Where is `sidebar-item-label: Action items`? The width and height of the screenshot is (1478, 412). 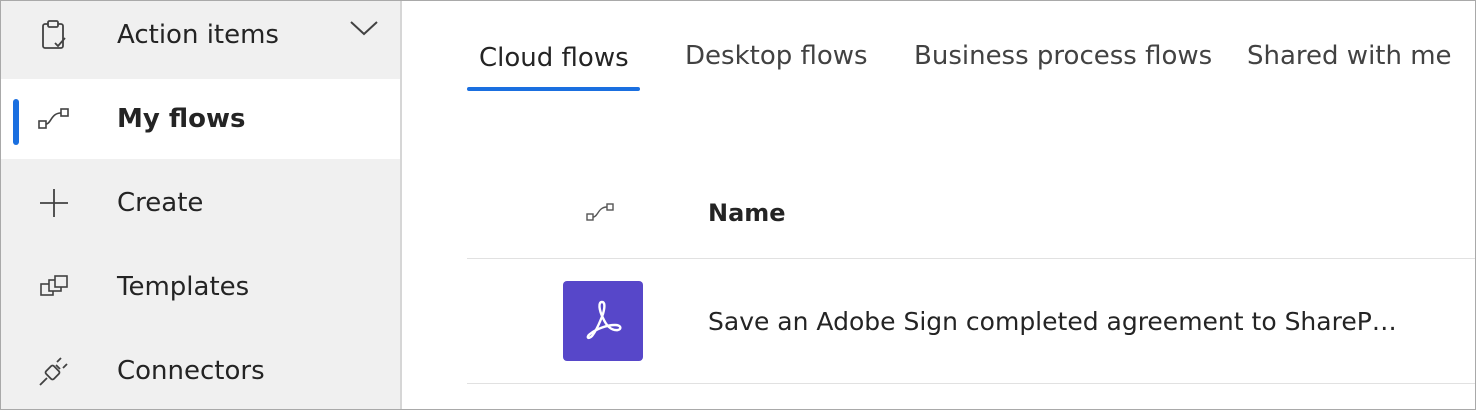 sidebar-item-label: Action items is located at coordinates (198, 35).